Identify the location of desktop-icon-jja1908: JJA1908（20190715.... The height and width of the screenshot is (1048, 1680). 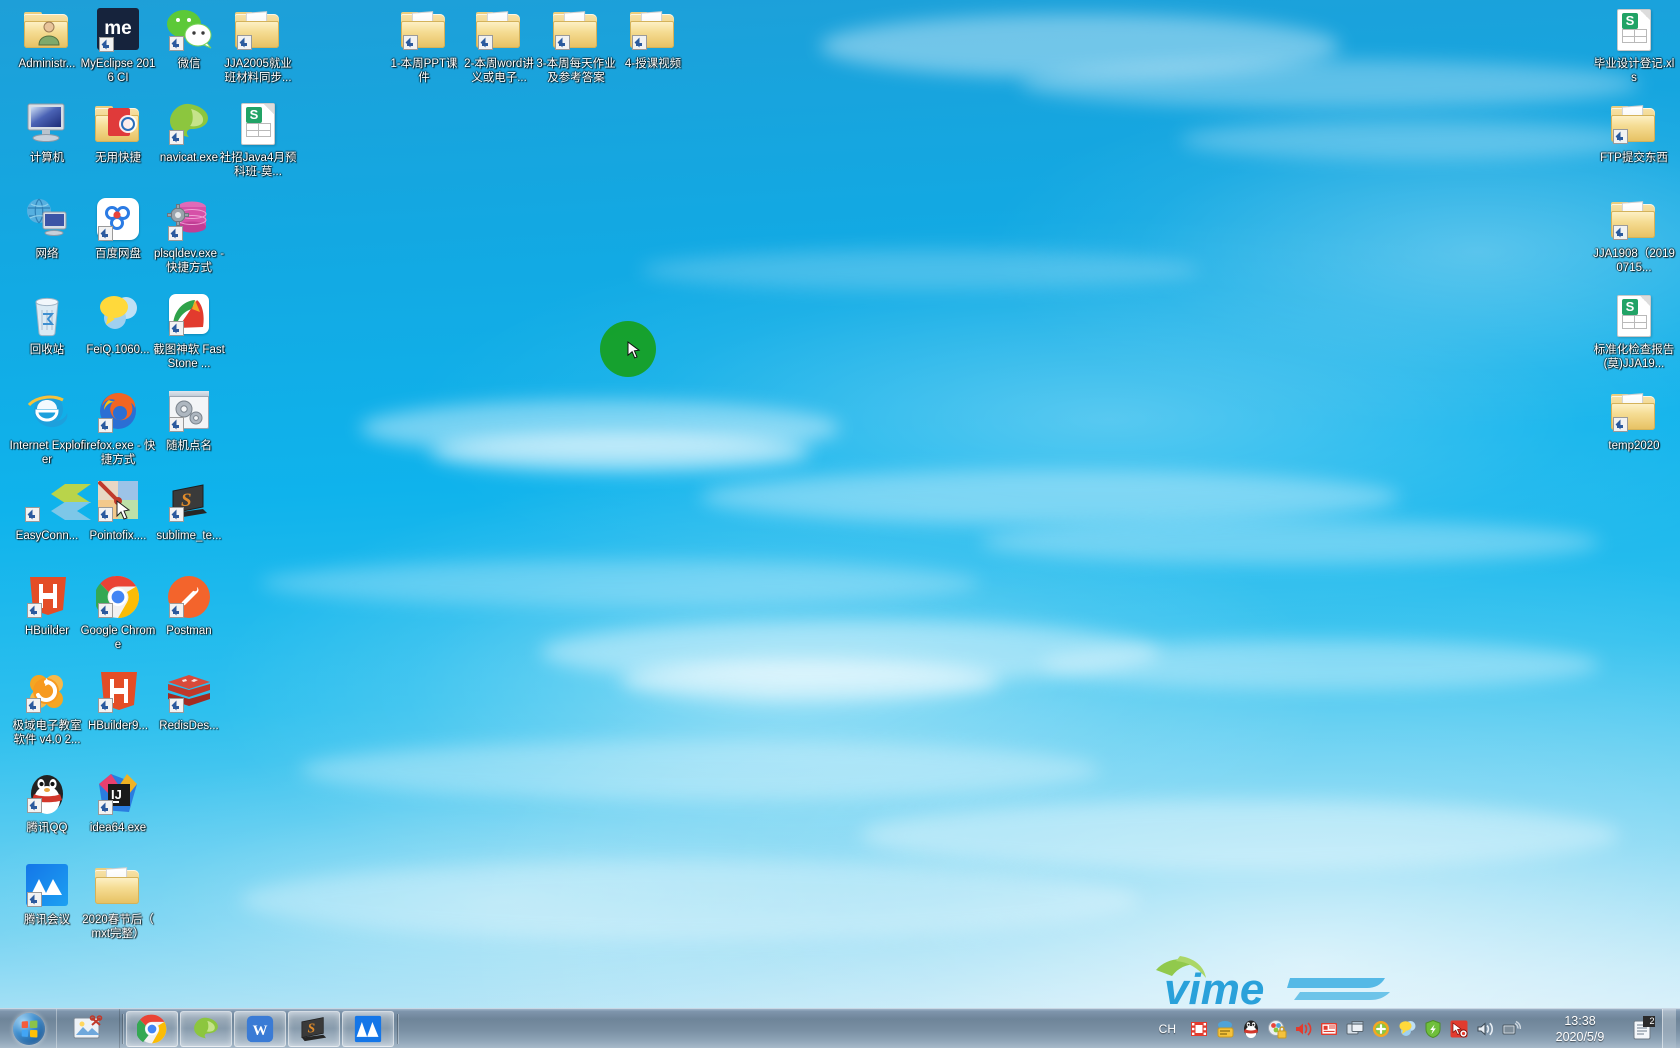
(1634, 235).